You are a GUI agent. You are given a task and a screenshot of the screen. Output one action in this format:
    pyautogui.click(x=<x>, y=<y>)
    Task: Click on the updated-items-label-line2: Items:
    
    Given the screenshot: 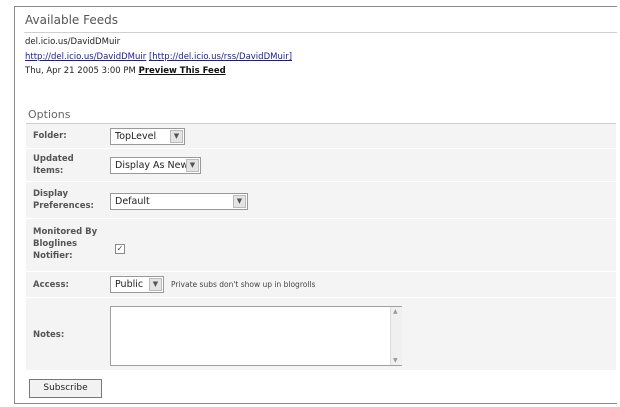 What is the action you would take?
    pyautogui.click(x=48, y=171)
    